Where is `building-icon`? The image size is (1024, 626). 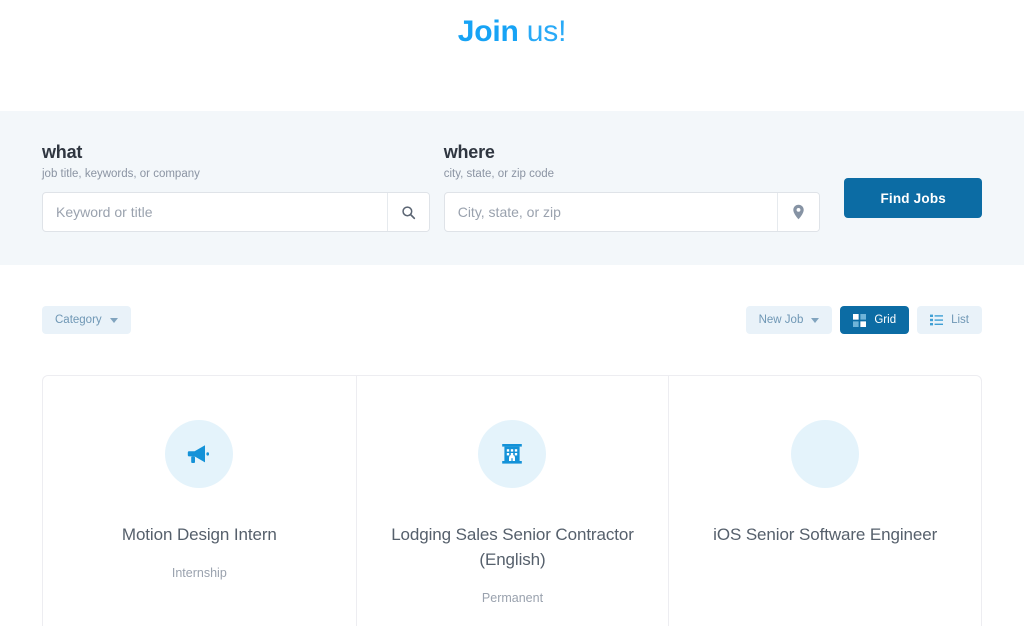
building-icon is located at coordinates (512, 454).